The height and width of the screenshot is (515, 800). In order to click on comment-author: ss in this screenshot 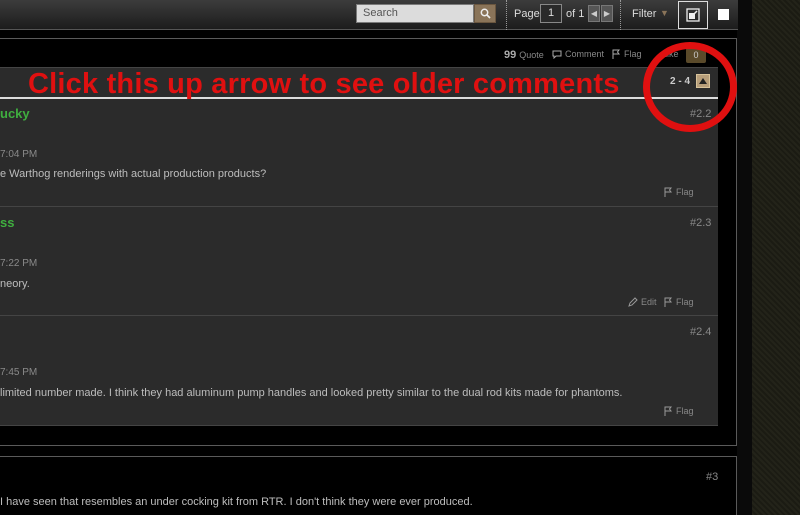, I will do `click(7, 222)`.